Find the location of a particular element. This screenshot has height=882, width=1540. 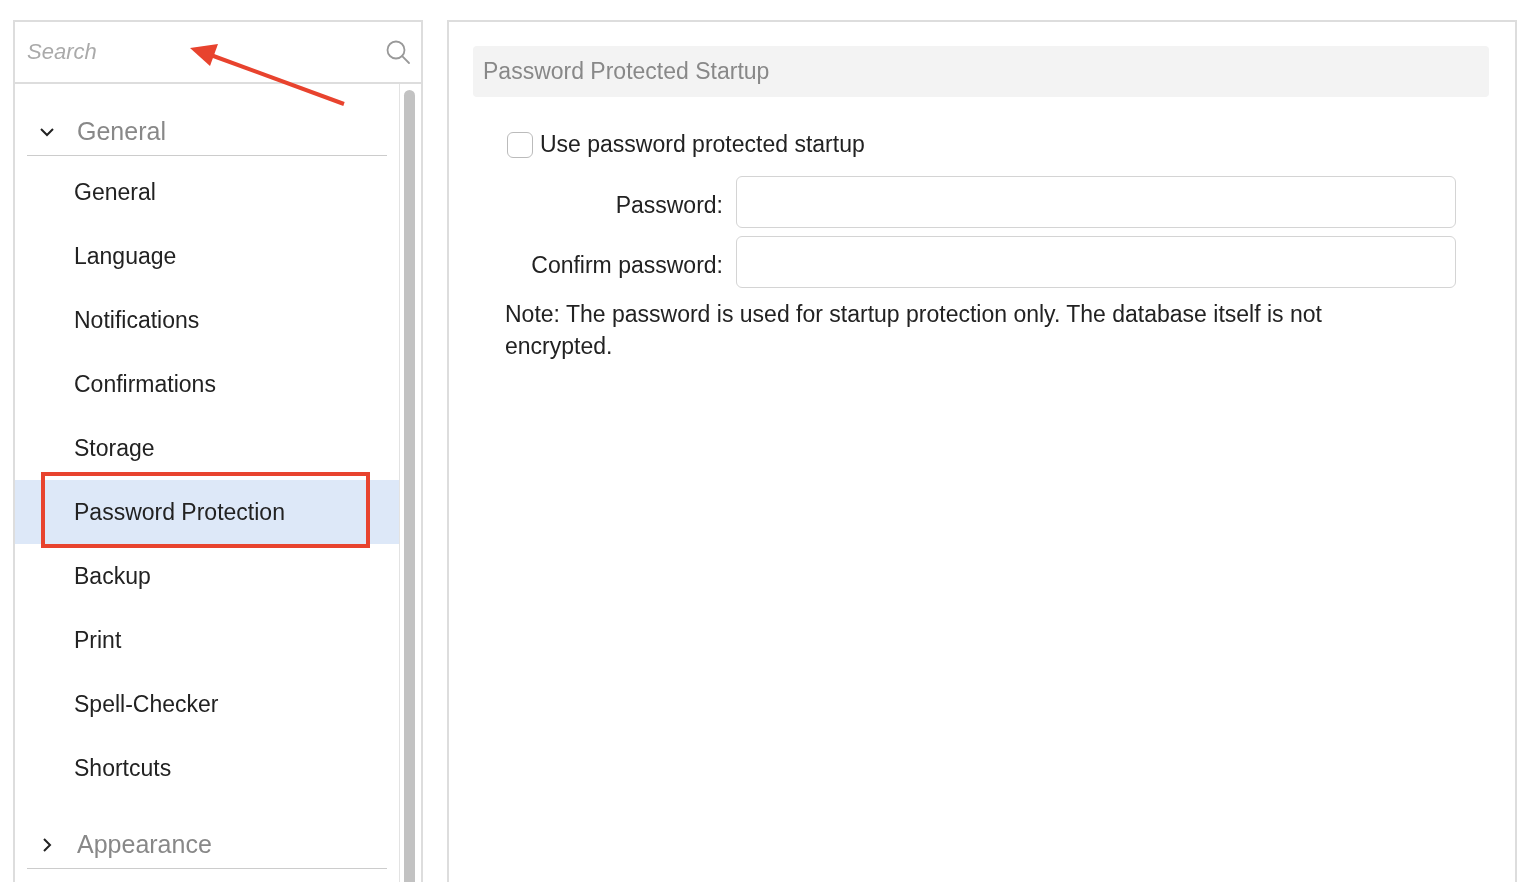

checkbox is located at coordinates (520, 144).